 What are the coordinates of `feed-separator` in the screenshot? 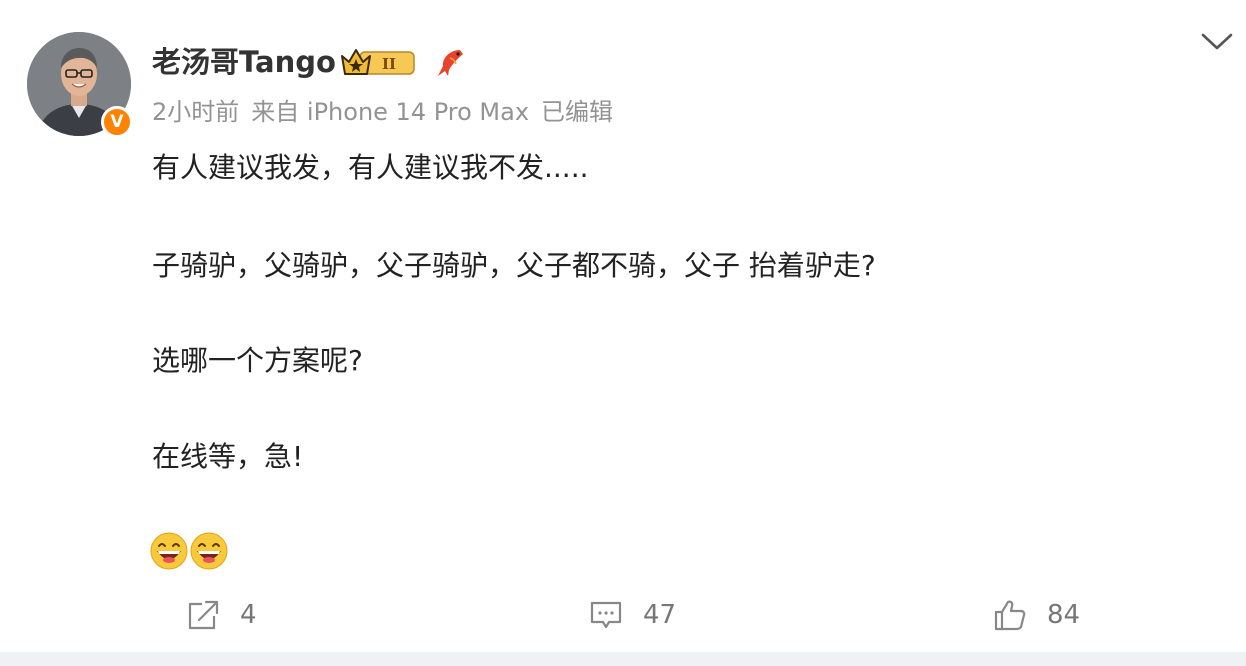 It's located at (623, 659).